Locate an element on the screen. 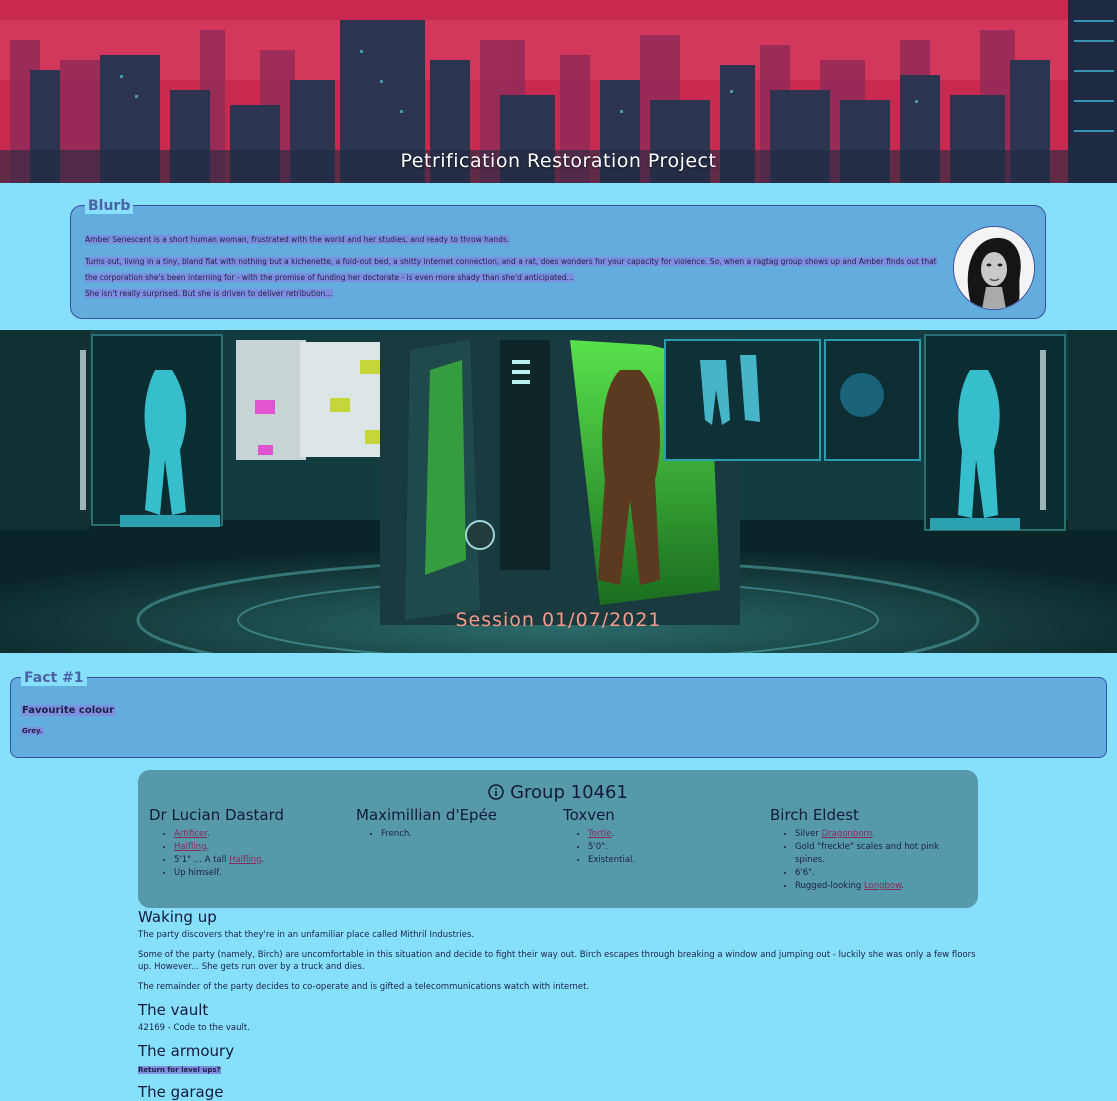 This screenshot has height=1101, width=1117. trait-link: Dragonborn is located at coordinates (847, 834).